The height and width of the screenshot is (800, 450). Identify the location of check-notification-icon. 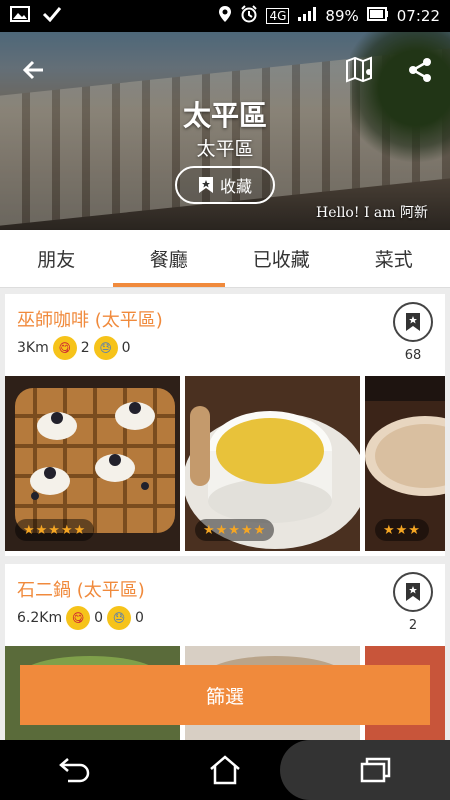
(52, 16).